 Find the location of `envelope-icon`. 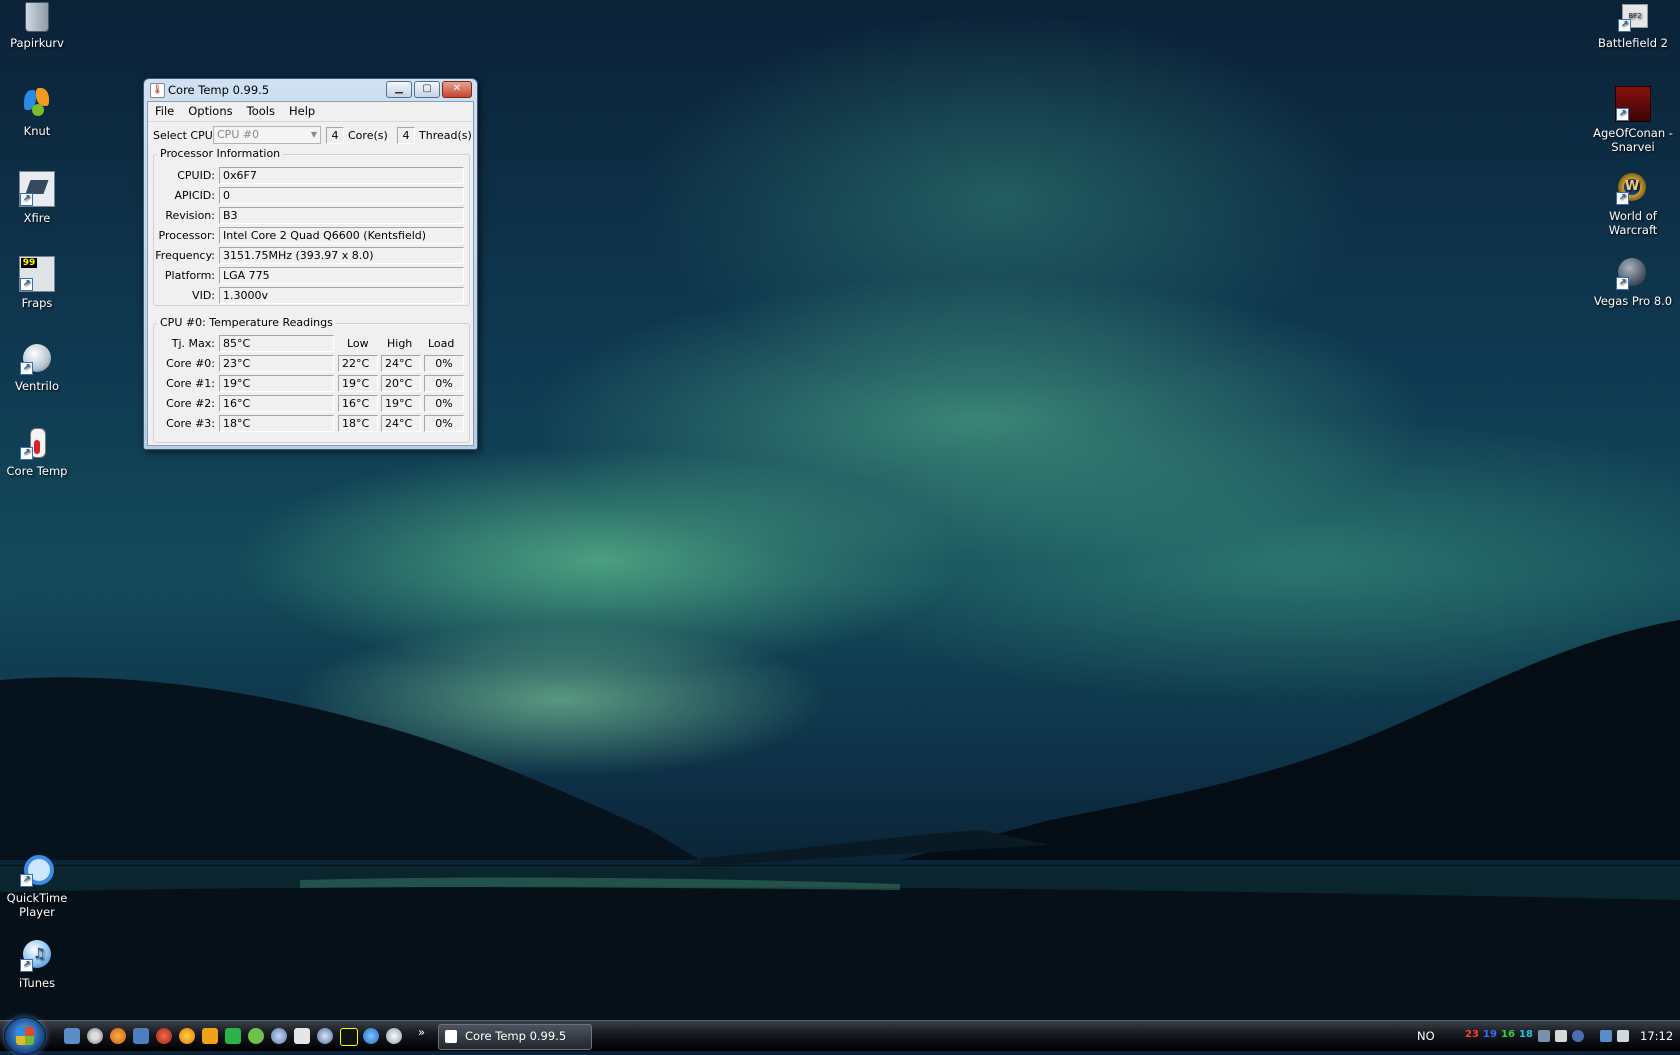

envelope-icon is located at coordinates (302, 1036).